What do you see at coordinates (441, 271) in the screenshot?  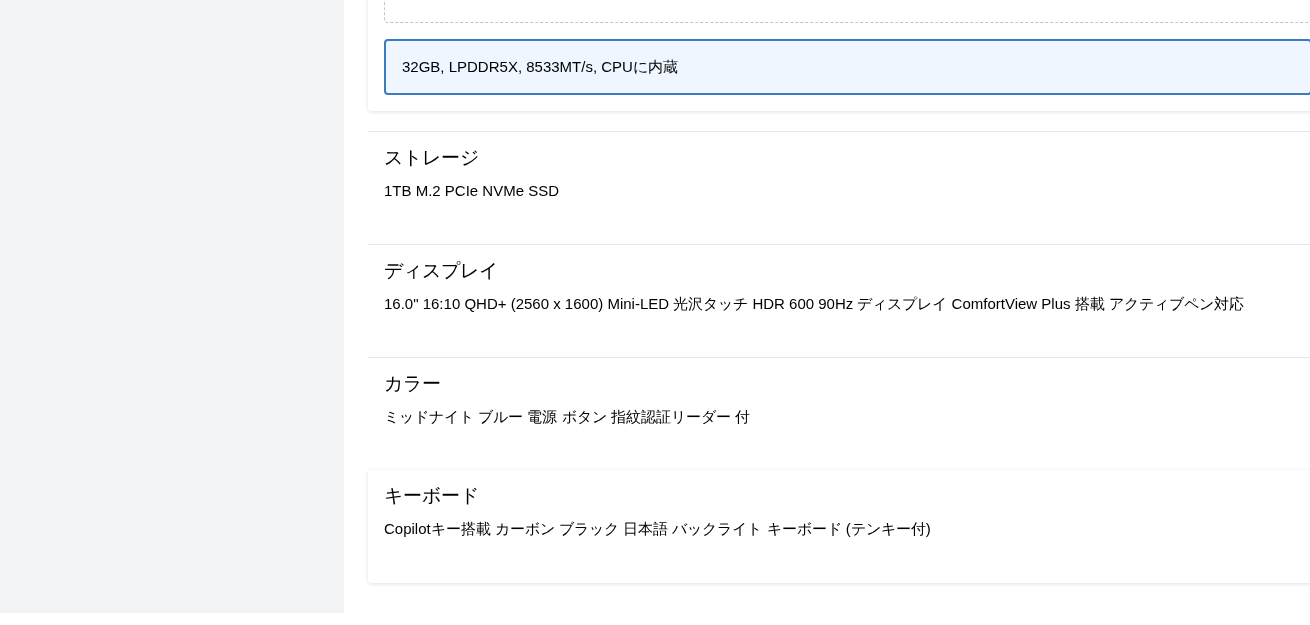 I see `spec-title: ディスプレイ` at bounding box center [441, 271].